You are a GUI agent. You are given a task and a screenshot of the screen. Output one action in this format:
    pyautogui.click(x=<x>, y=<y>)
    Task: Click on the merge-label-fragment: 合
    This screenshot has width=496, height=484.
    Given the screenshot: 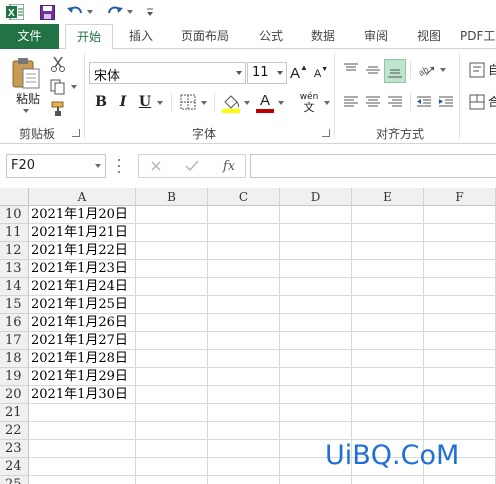 What is the action you would take?
    pyautogui.click(x=492, y=101)
    